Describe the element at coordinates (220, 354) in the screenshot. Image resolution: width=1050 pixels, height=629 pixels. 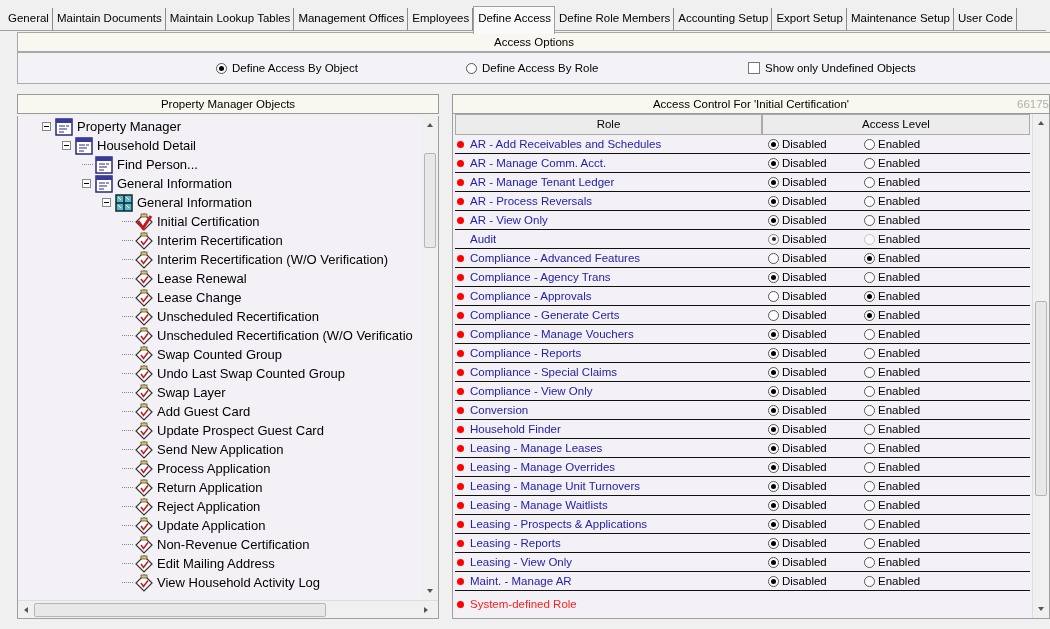
I see `tree-item: Swap Counted Group` at that location.